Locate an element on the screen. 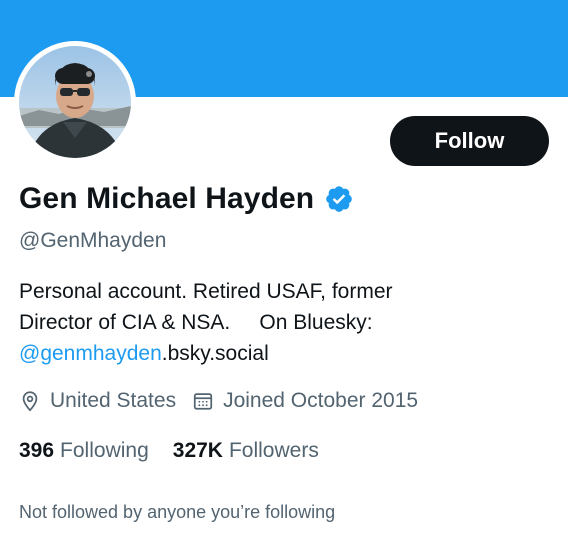  bio-line: Personal account. Retired USAF, former is located at coordinates (206, 291).